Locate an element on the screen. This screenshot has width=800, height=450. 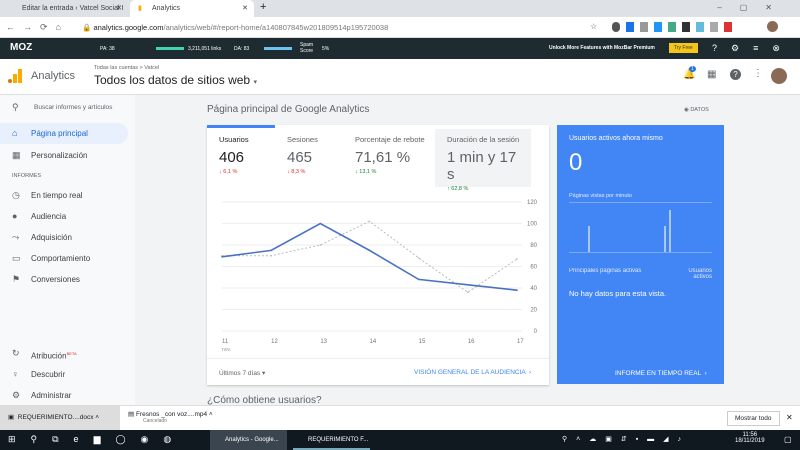
y-tick-label: 40 is located at coordinates (533, 289).